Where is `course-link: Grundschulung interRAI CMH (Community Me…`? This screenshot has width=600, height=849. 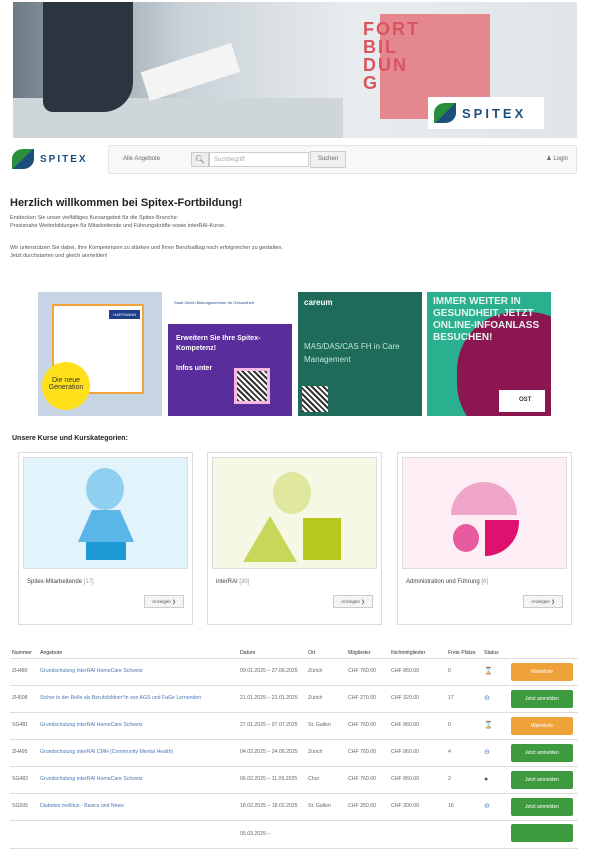
course-link: Grundschulung interRAI CMH (Community Me… is located at coordinates (106, 752).